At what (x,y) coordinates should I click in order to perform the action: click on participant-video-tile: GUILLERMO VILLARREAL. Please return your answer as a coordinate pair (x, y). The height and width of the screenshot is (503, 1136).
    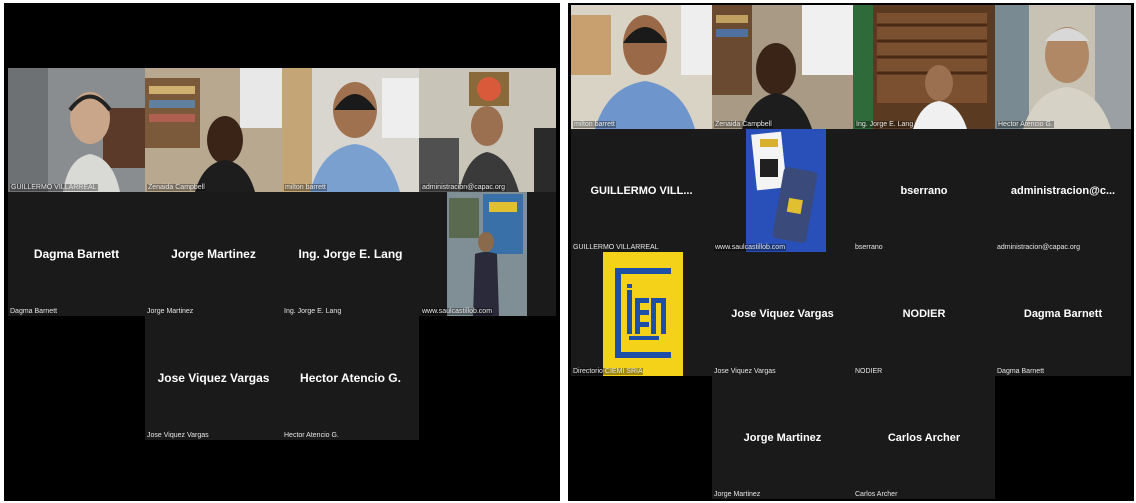
    Looking at the image, I should click on (76, 130).